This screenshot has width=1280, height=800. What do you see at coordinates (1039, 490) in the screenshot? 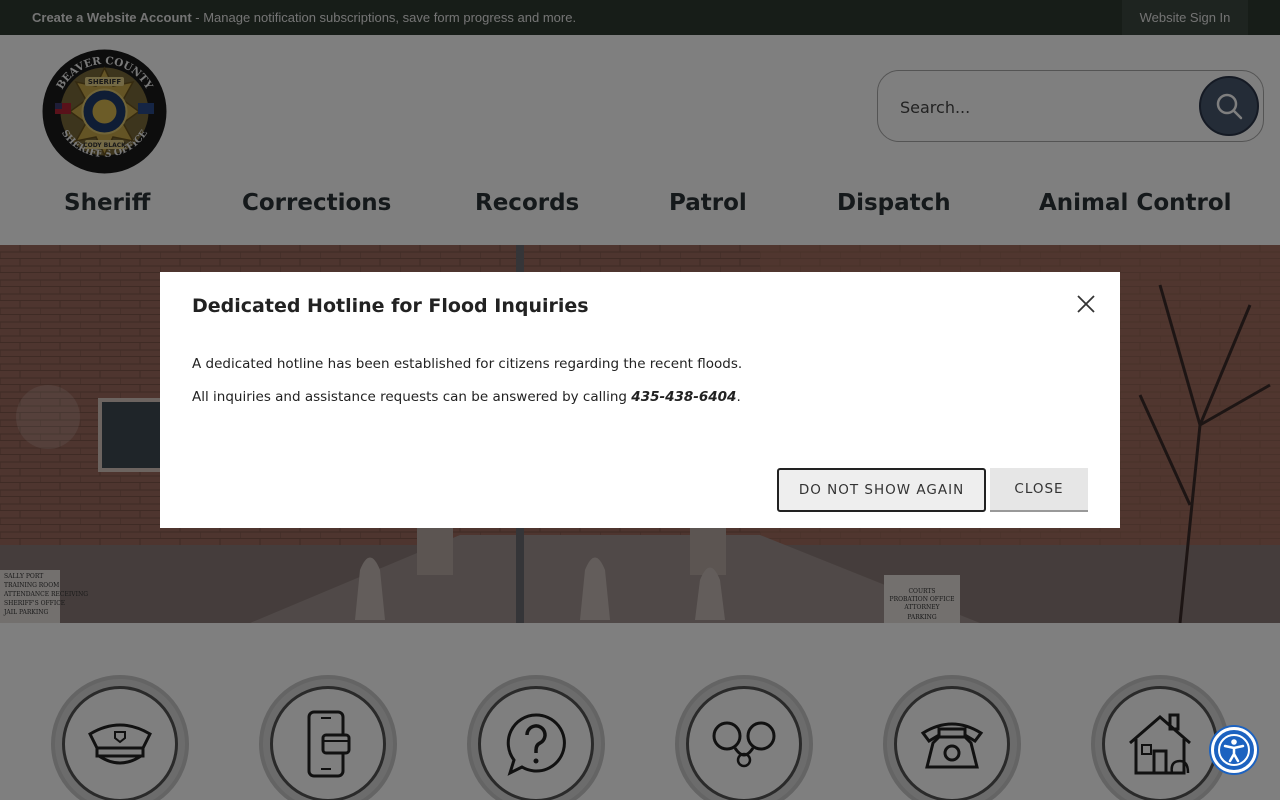
I see `close-button: CLOSE` at bounding box center [1039, 490].